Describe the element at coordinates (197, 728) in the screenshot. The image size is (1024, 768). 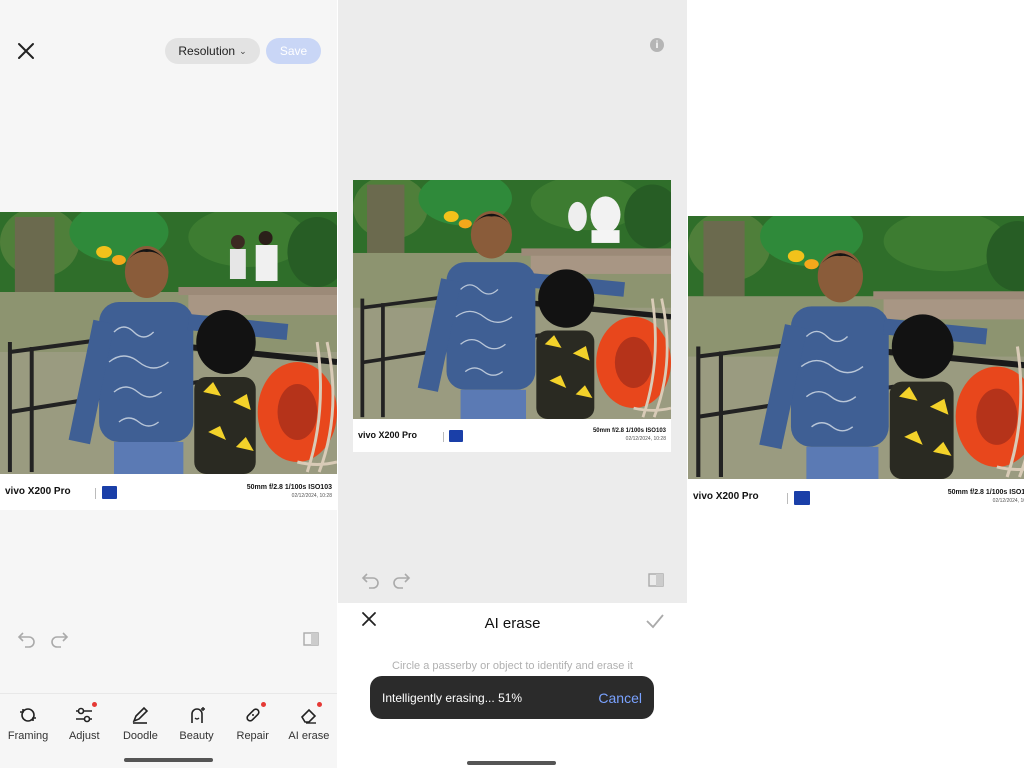
I see `tool-beauty: Beauty` at that location.